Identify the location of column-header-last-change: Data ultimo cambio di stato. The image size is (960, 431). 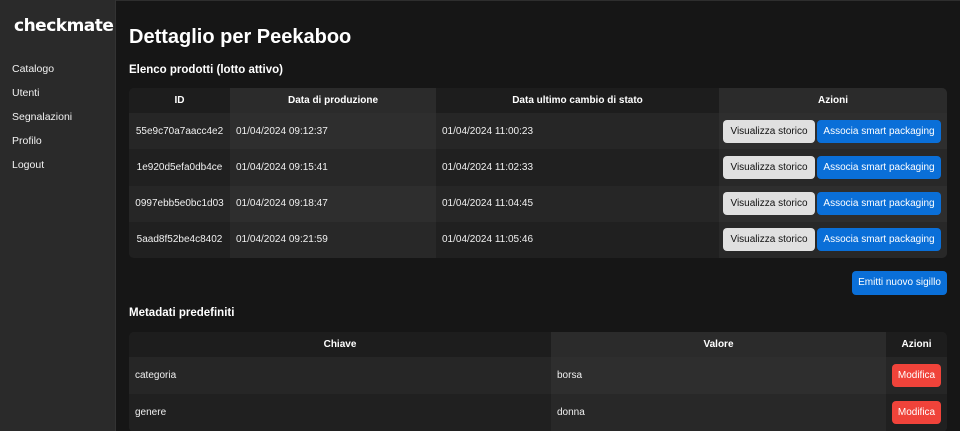
(577, 100).